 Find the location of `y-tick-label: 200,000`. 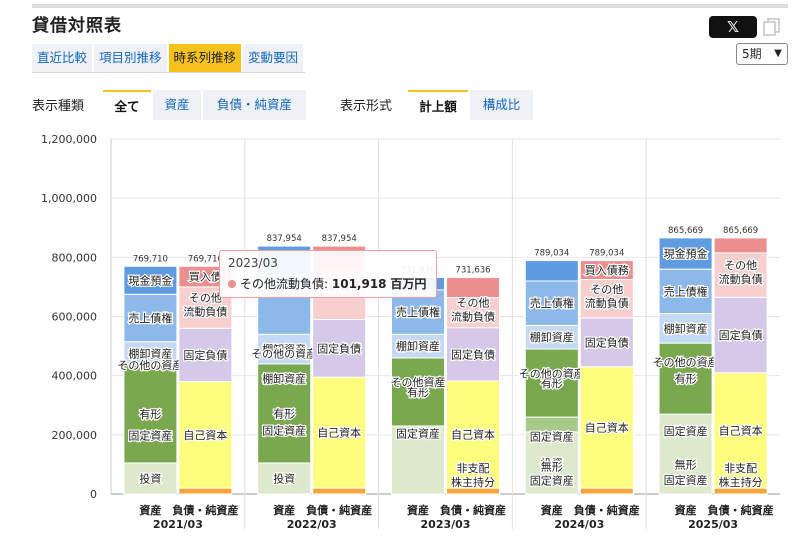

y-tick-label: 200,000 is located at coordinates (75, 435).